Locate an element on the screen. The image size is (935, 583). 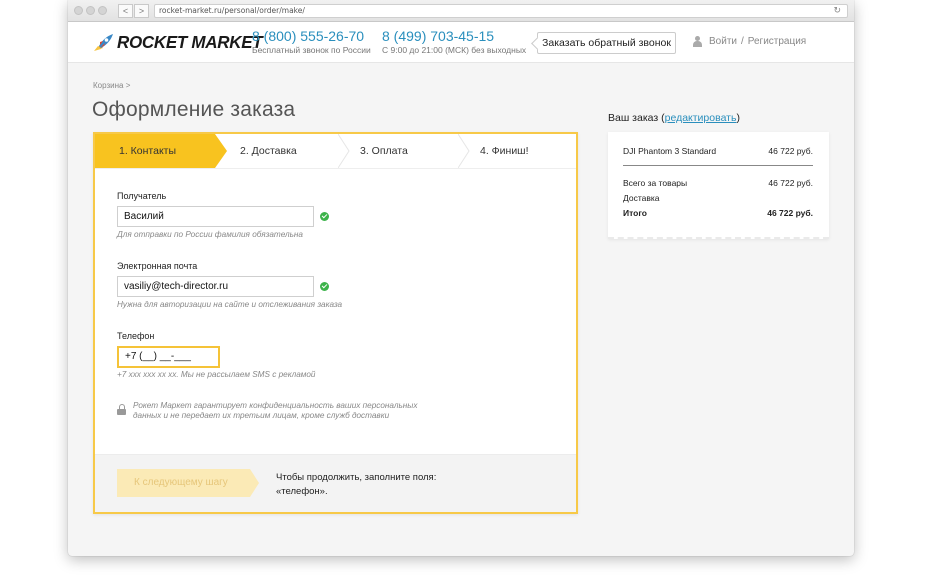
login-link: Войти is located at coordinates (723, 41).